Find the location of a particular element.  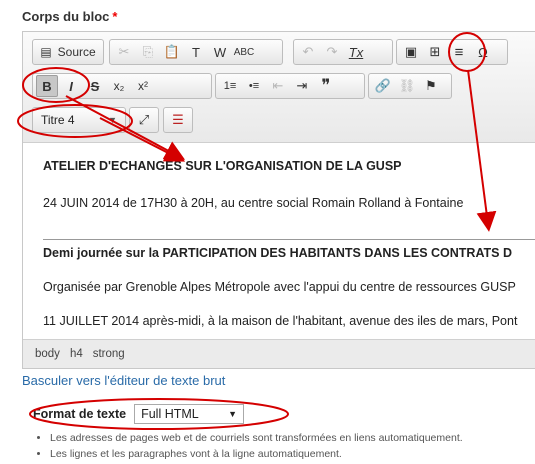

maximize-group: ⤢ is located at coordinates (144, 120).